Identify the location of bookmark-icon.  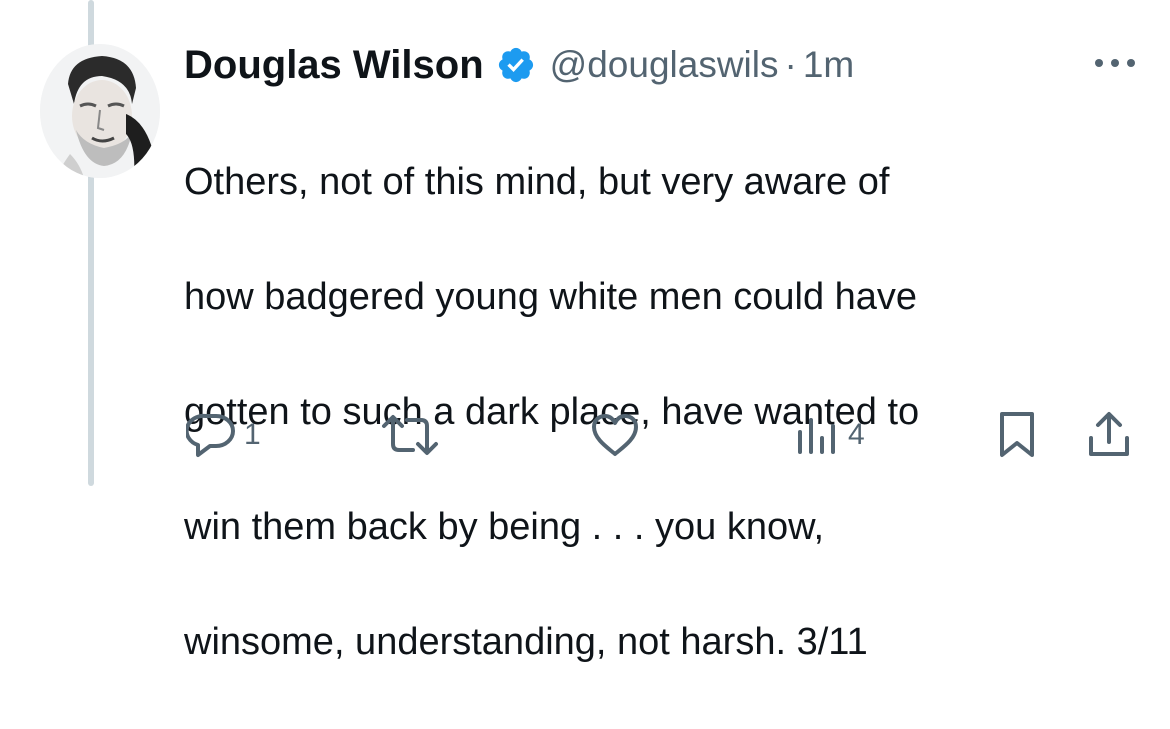
(1017, 434).